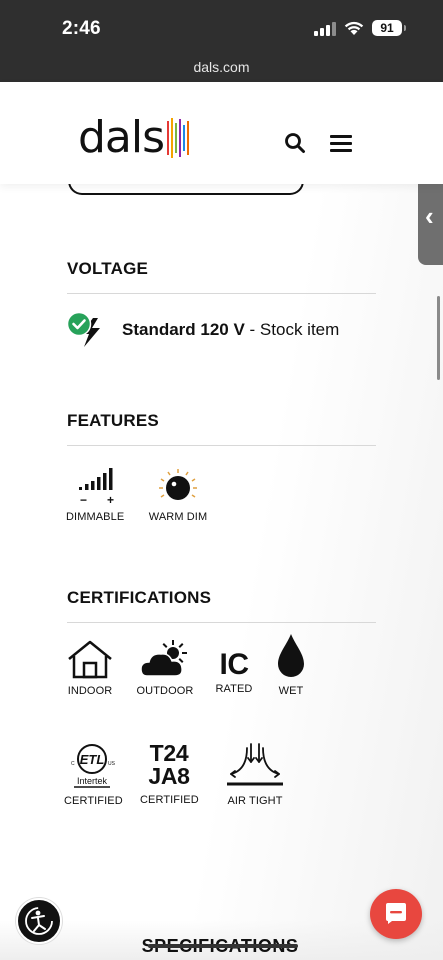 The height and width of the screenshot is (960, 443). Describe the element at coordinates (221, 28) in the screenshot. I see `status-bar: 2:46 91` at that location.